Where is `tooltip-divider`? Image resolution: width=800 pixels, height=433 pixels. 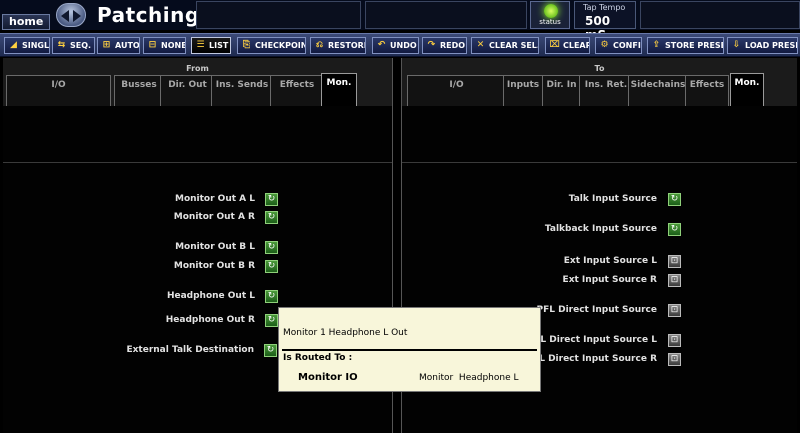
tooltip-divider is located at coordinates (409, 350).